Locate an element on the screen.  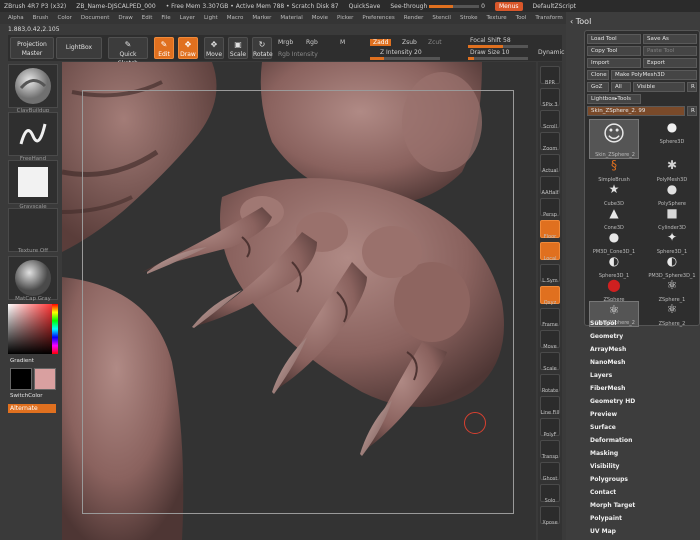
current-tool-slider: Skin_ZSphere_2. 99 is located at coordinates (636, 111).